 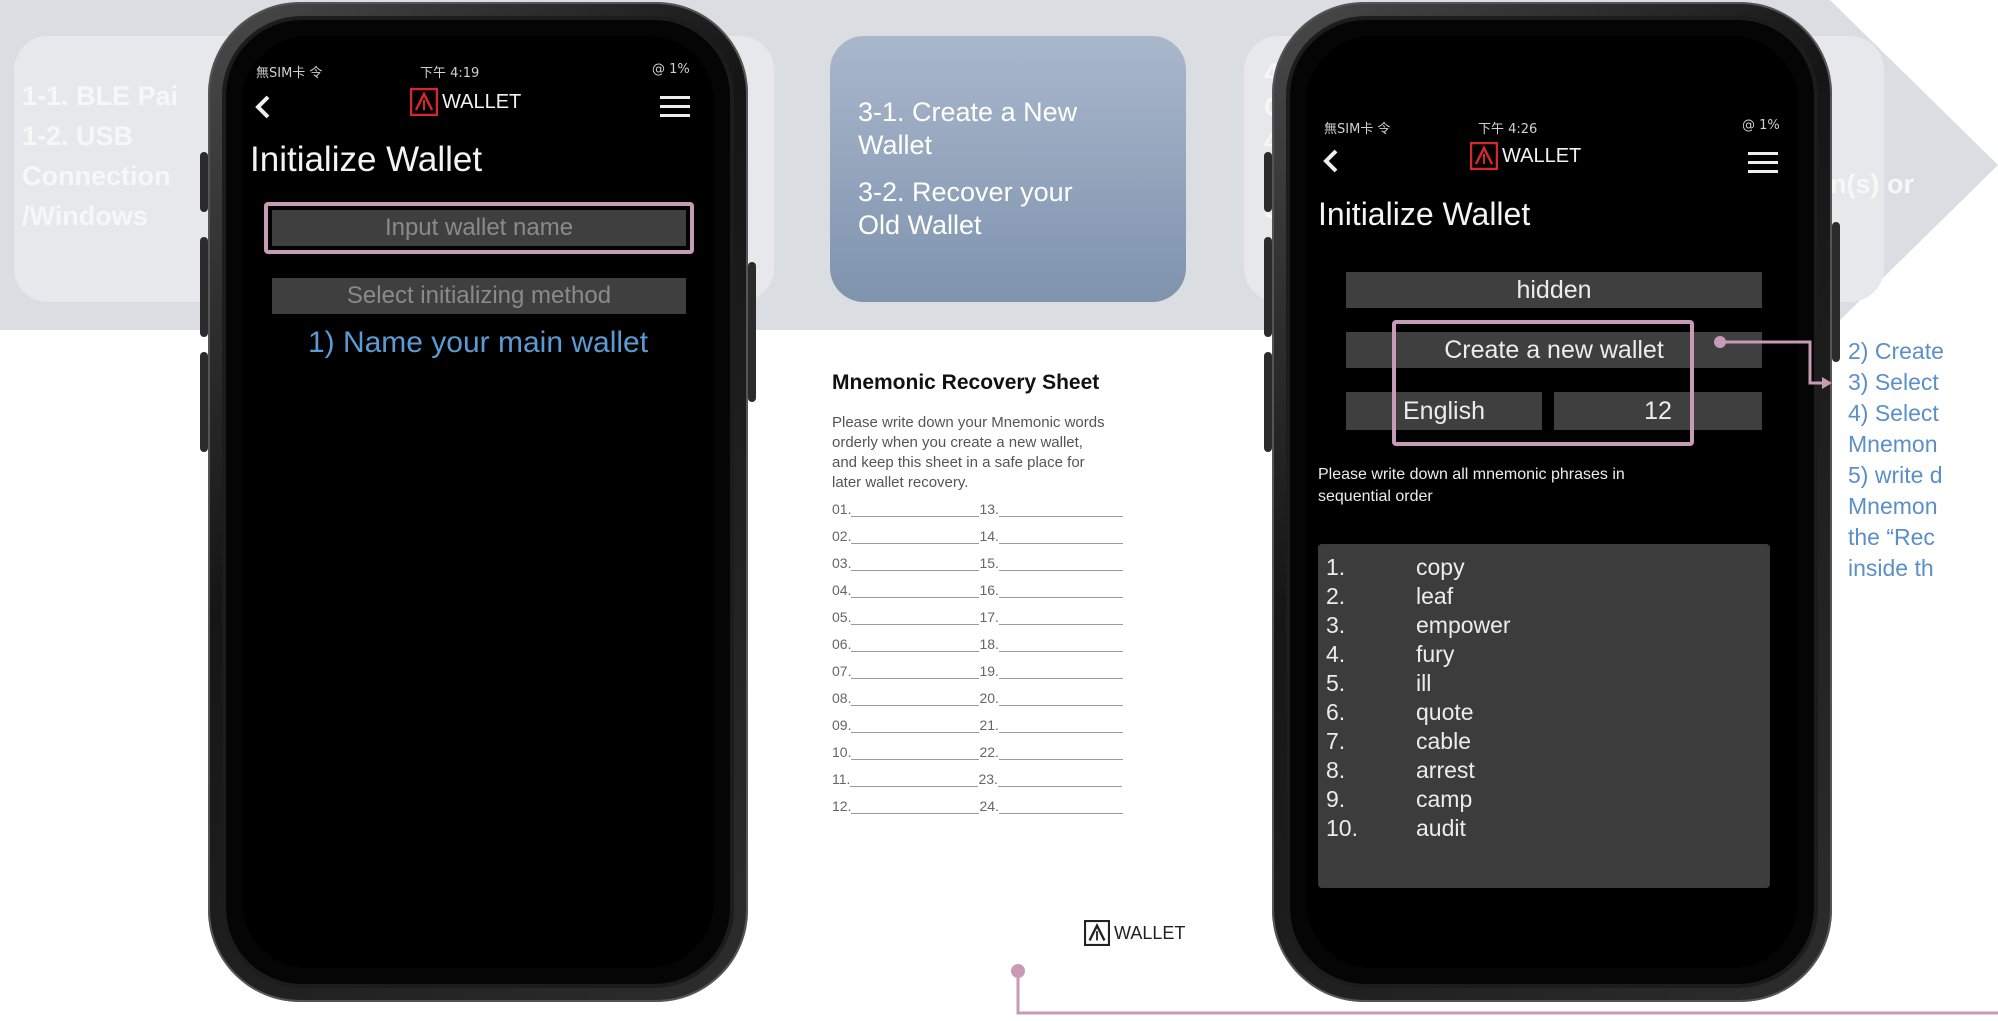 I want to click on sheet-row-number: 03., so click(x=842, y=563).